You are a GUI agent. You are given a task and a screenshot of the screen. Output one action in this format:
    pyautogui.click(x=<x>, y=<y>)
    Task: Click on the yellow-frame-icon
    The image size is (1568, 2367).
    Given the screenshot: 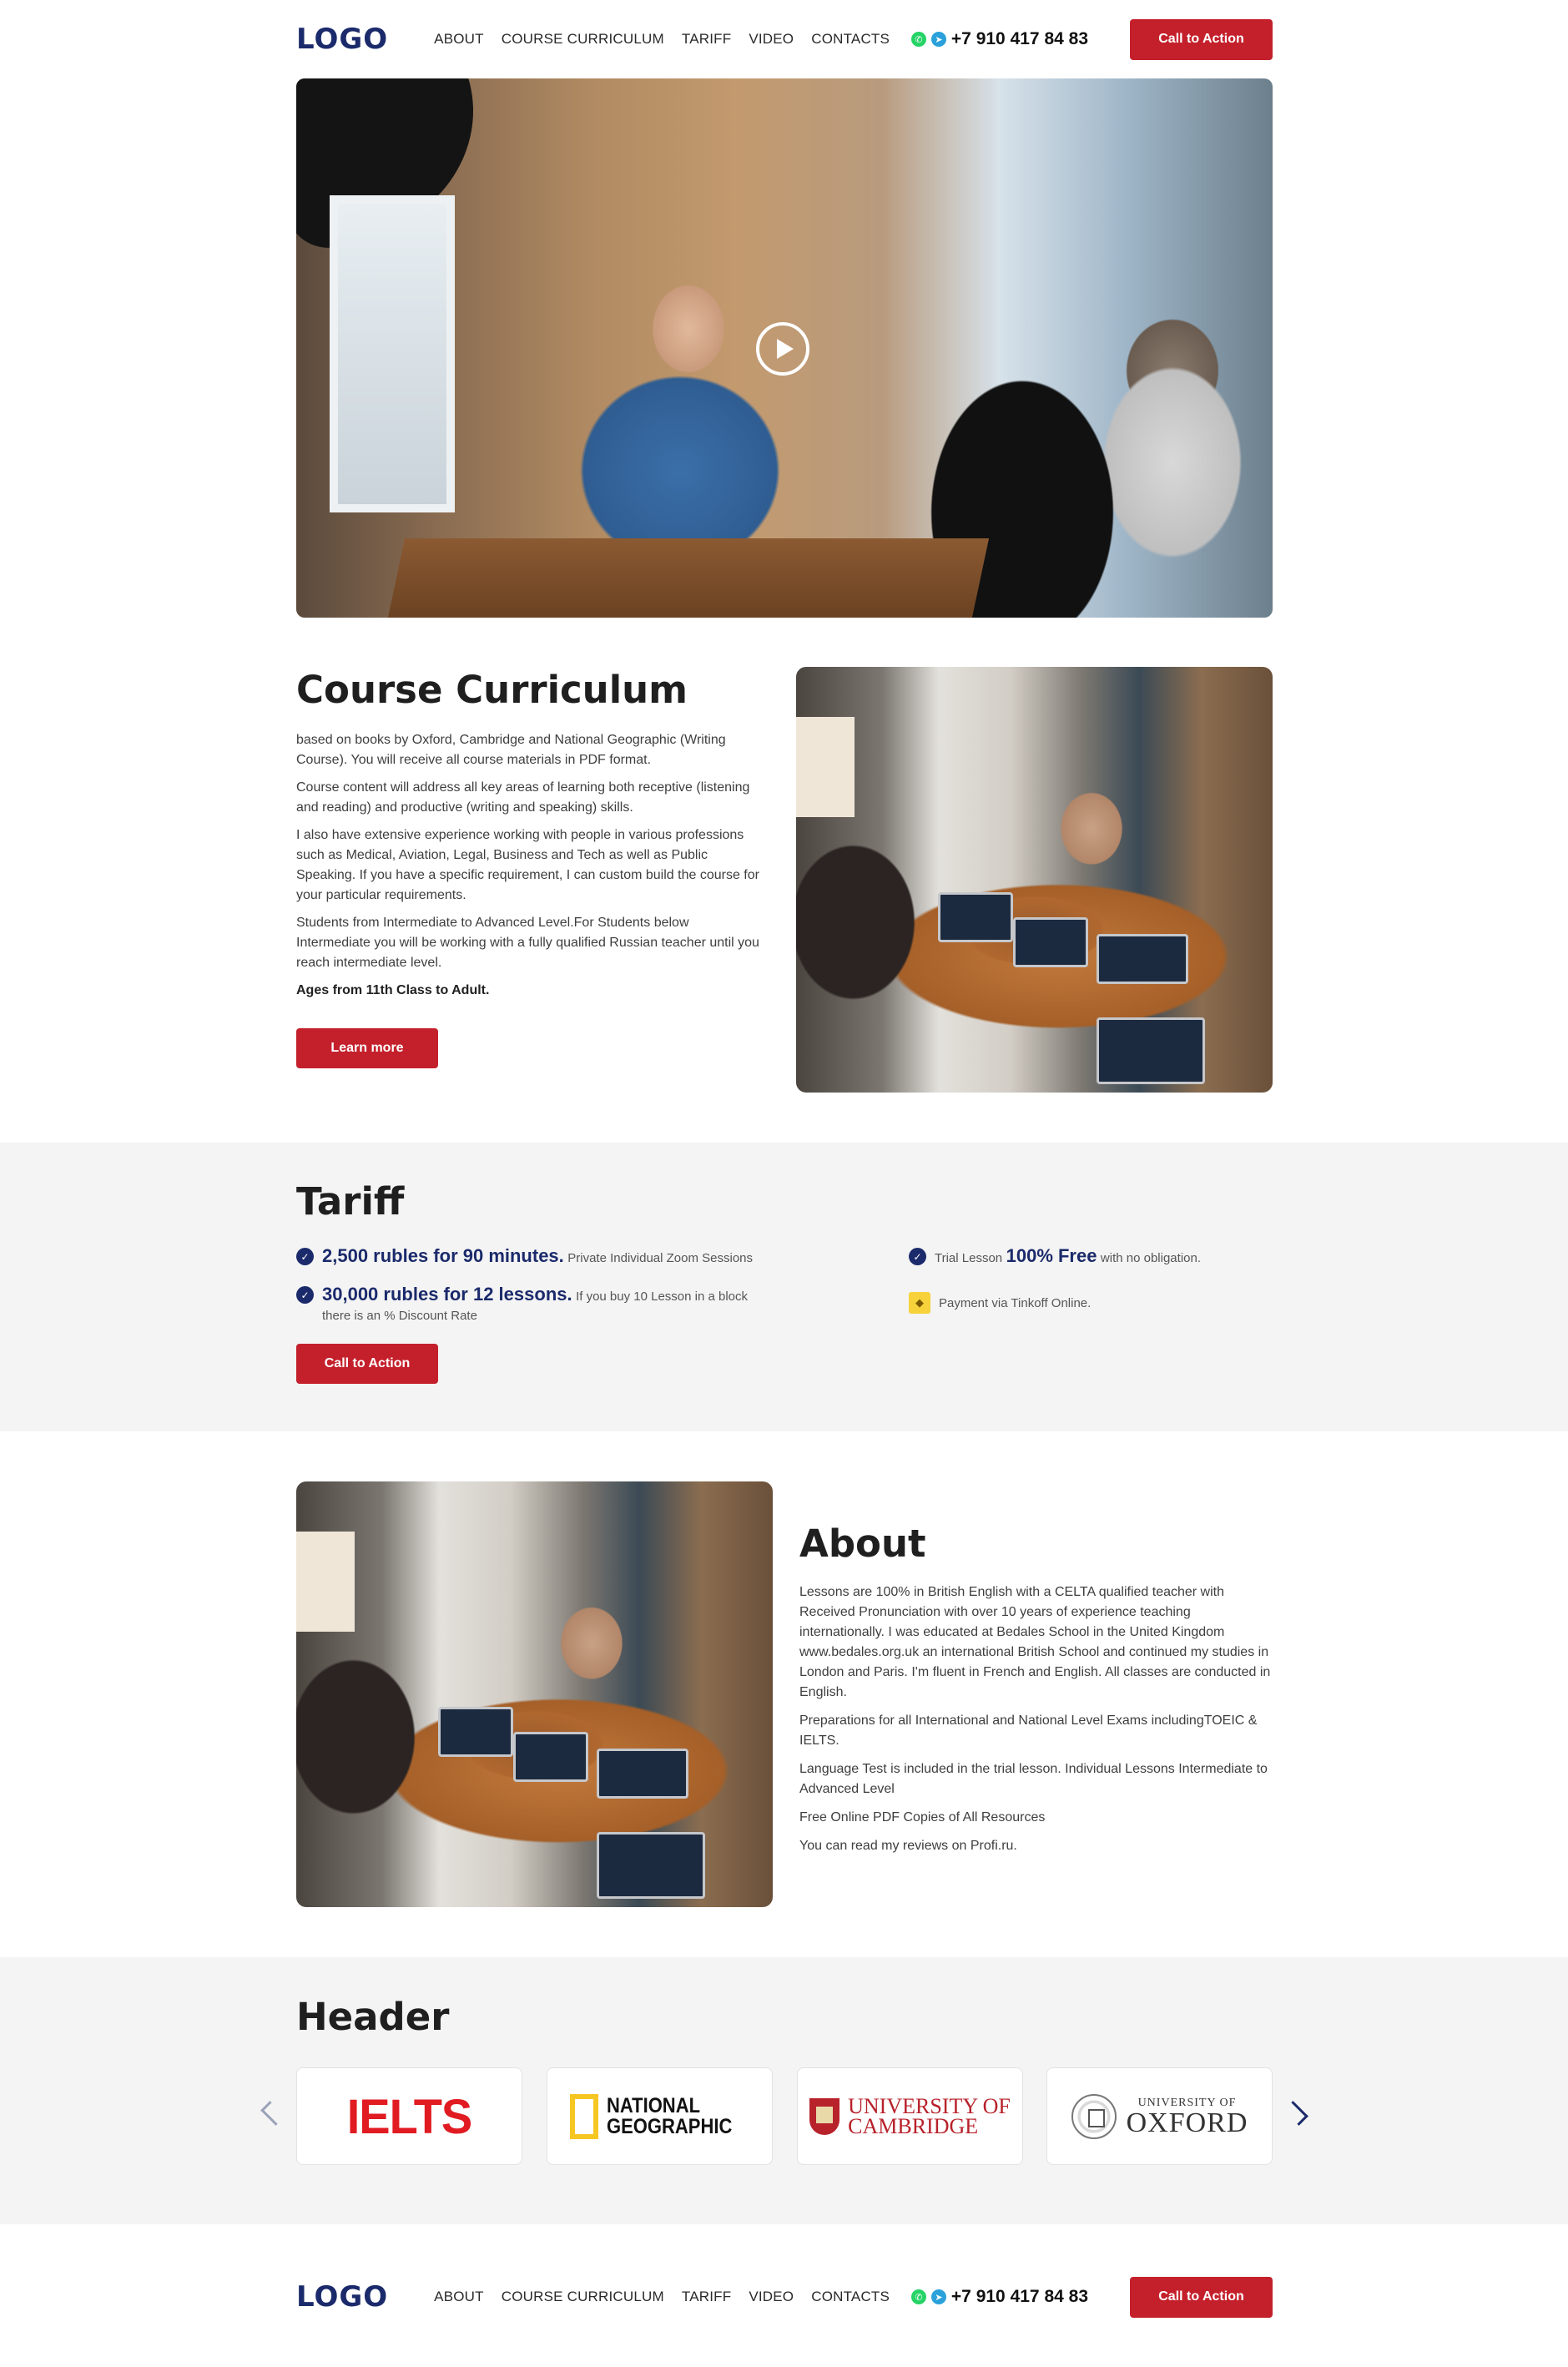 What is the action you would take?
    pyautogui.click(x=584, y=2116)
    